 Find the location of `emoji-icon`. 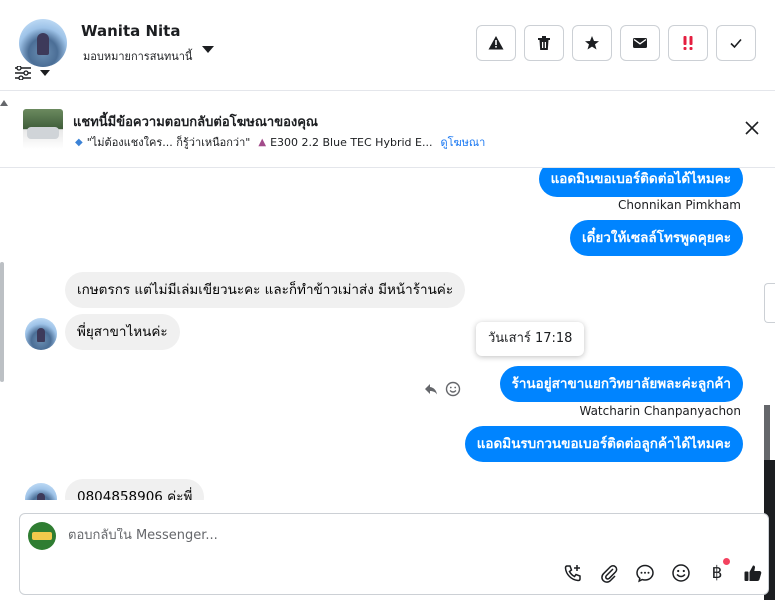

emoji-icon is located at coordinates (681, 573).